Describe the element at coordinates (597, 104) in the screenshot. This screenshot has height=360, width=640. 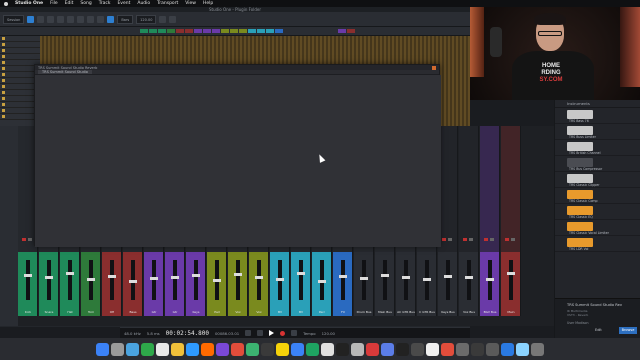
I see `browser-header: Instruments` at that location.